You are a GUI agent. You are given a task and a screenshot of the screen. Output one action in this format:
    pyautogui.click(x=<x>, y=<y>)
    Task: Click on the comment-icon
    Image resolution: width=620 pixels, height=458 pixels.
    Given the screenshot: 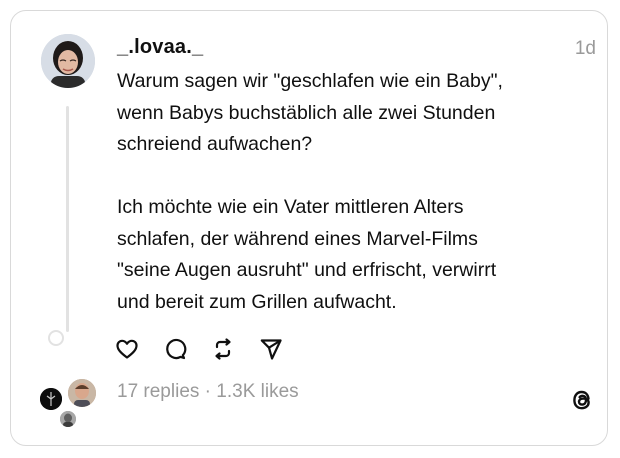 What is the action you would take?
    pyautogui.click(x=176, y=349)
    